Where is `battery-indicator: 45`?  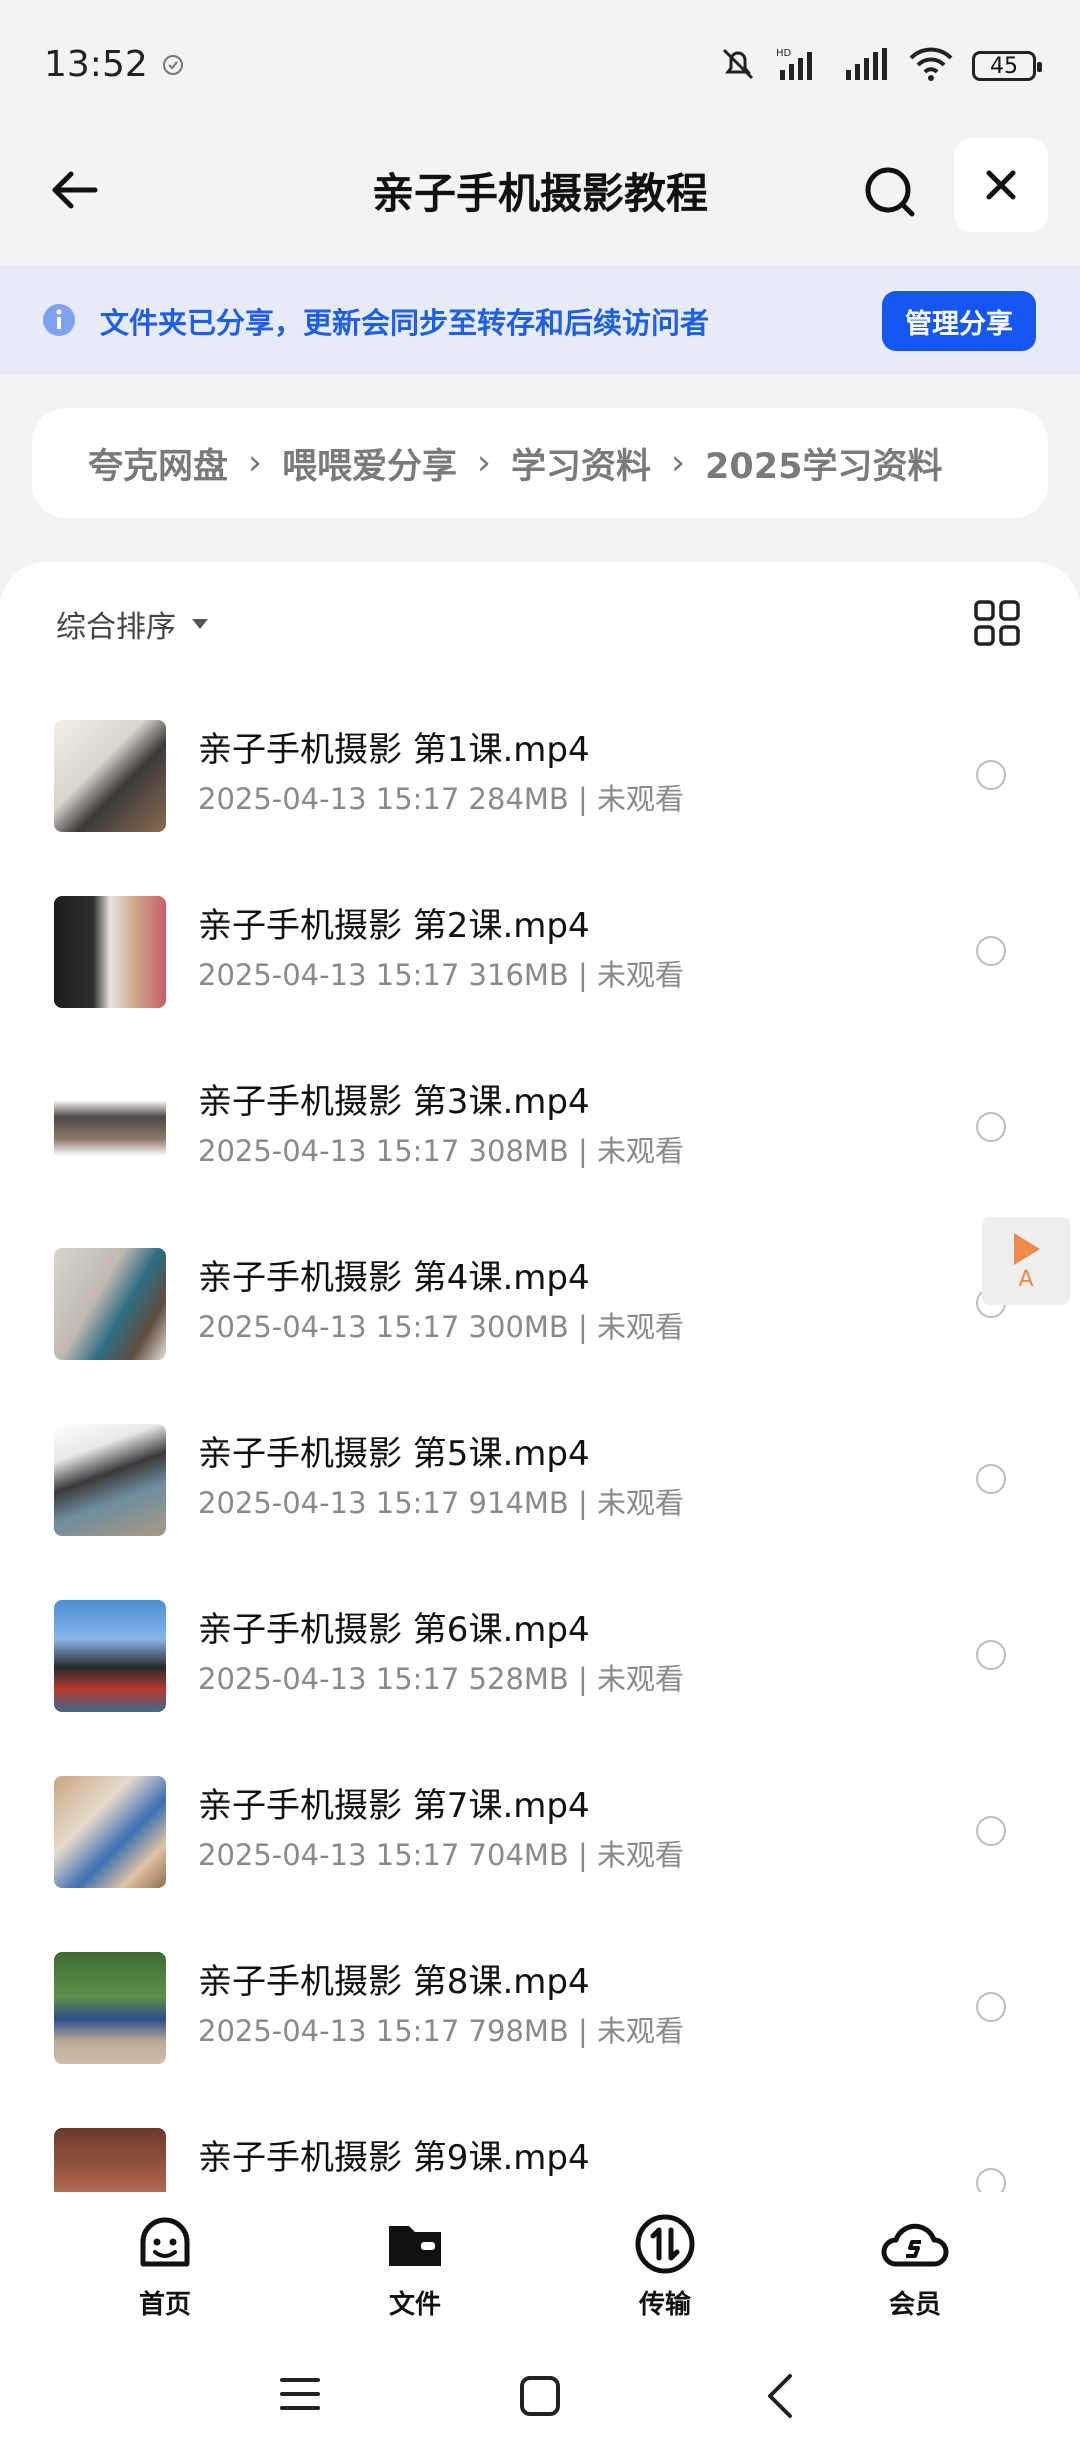 battery-indicator: 45 is located at coordinates (1007, 66).